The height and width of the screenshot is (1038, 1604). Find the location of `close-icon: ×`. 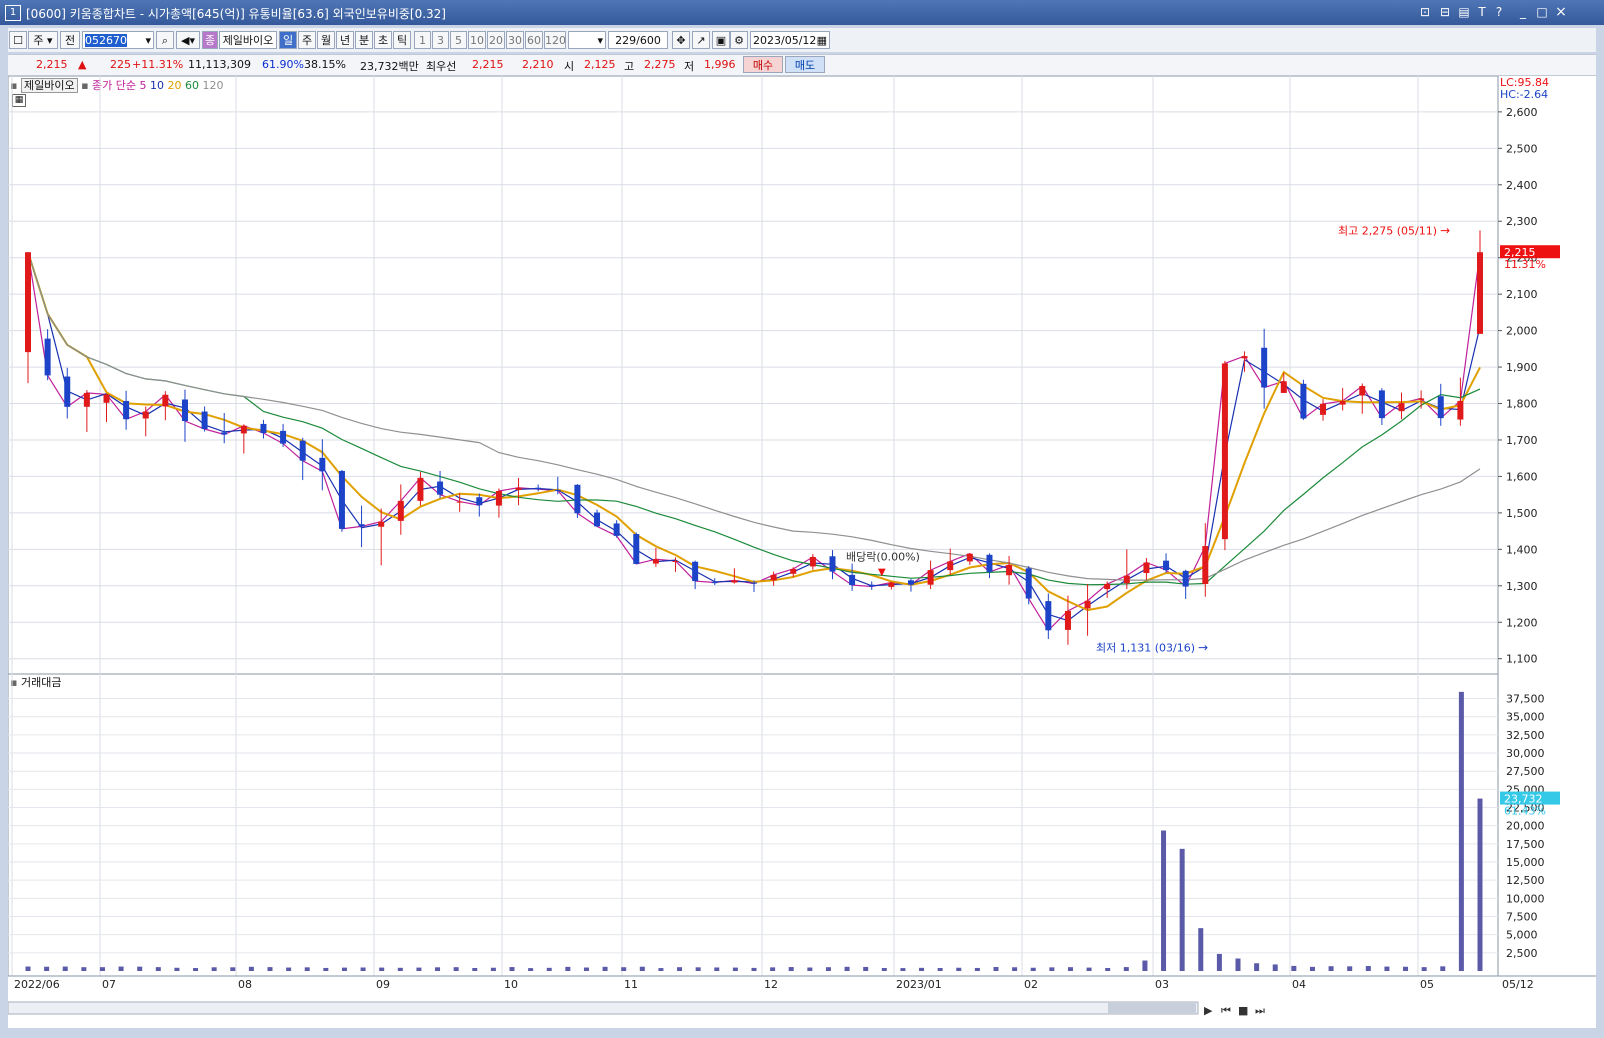

close-icon: × is located at coordinates (1561, 12).